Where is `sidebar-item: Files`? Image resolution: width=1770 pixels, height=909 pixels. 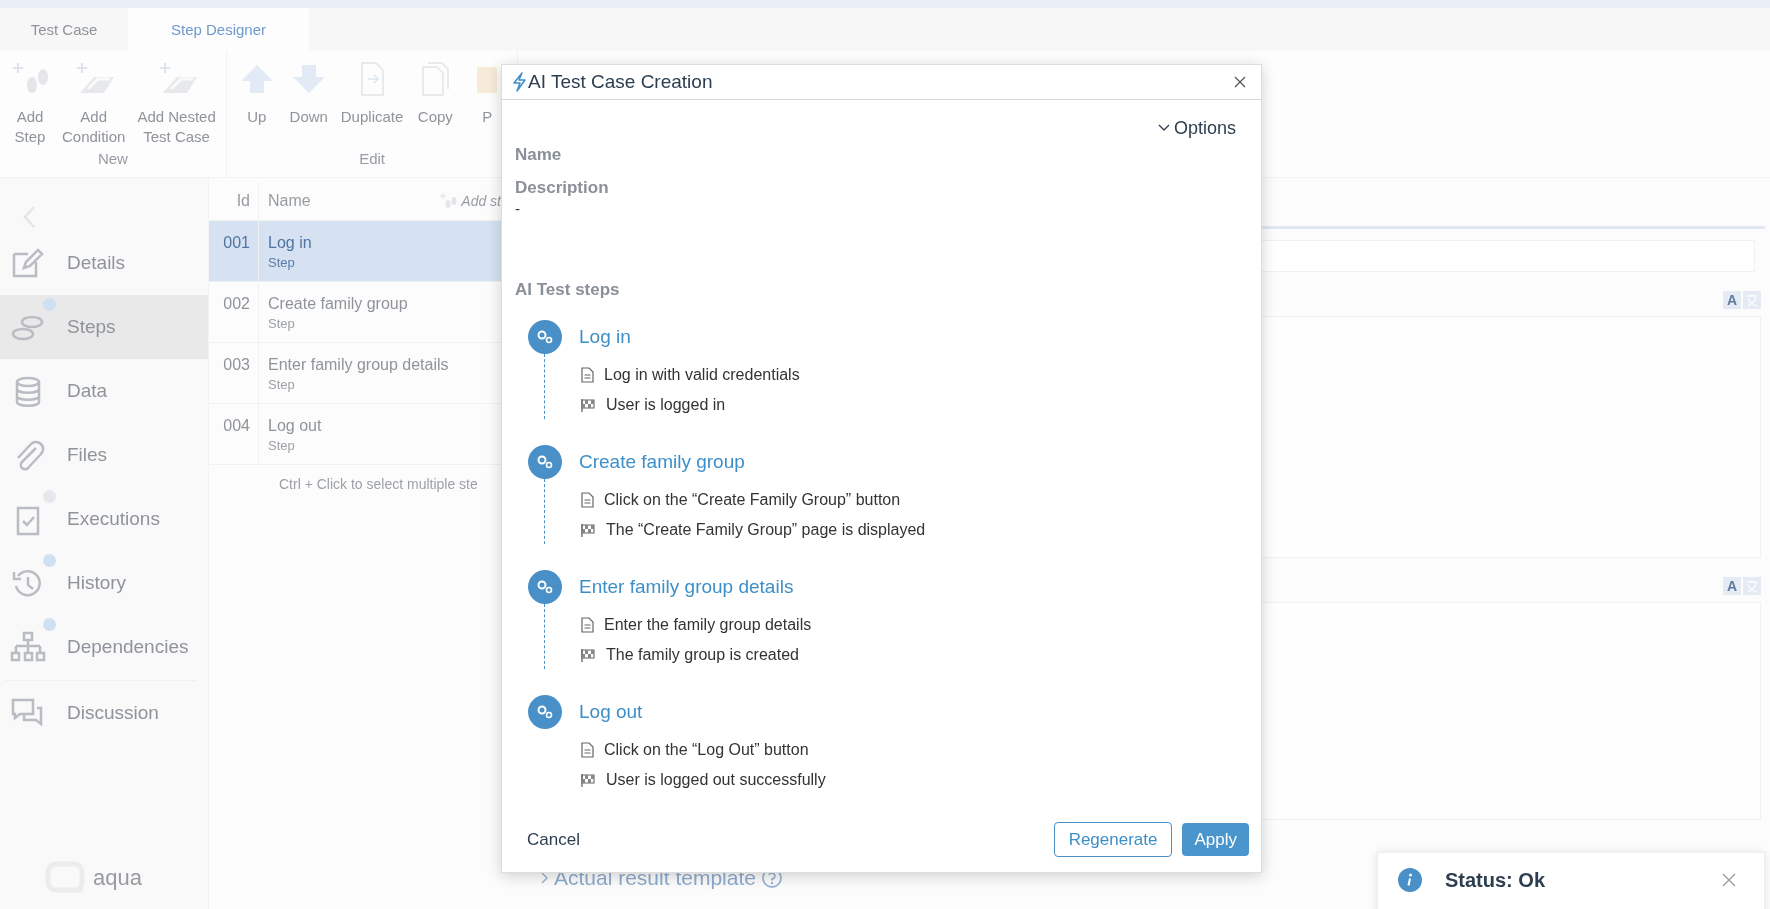
sidebar-item: Files is located at coordinates (104, 455).